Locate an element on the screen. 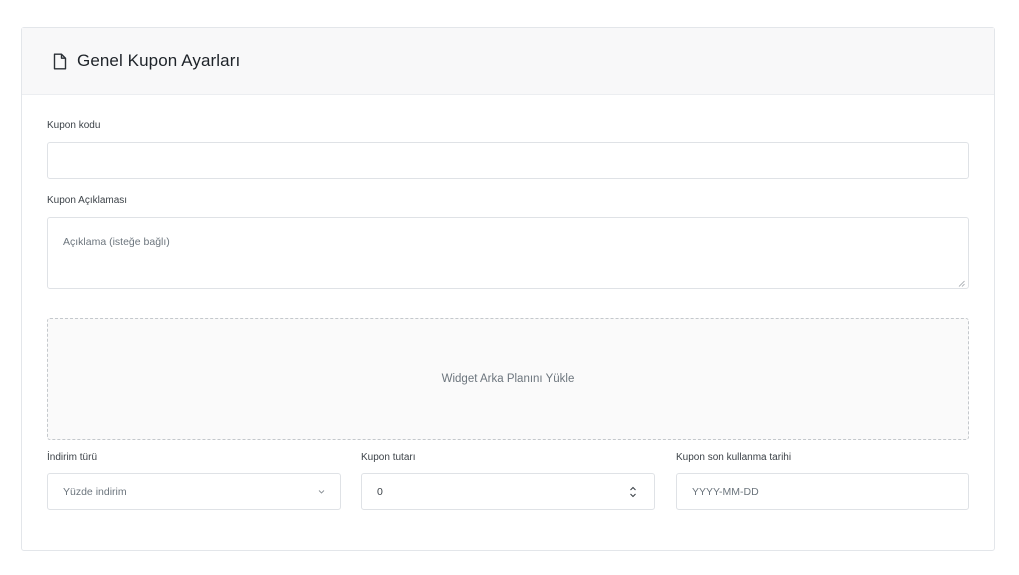 This screenshot has height=575, width=1019. resize-grip-icon is located at coordinates (961, 282).